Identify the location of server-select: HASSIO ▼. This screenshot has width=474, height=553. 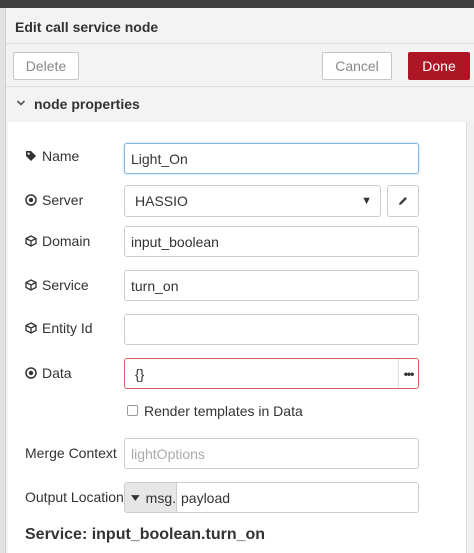
(252, 201).